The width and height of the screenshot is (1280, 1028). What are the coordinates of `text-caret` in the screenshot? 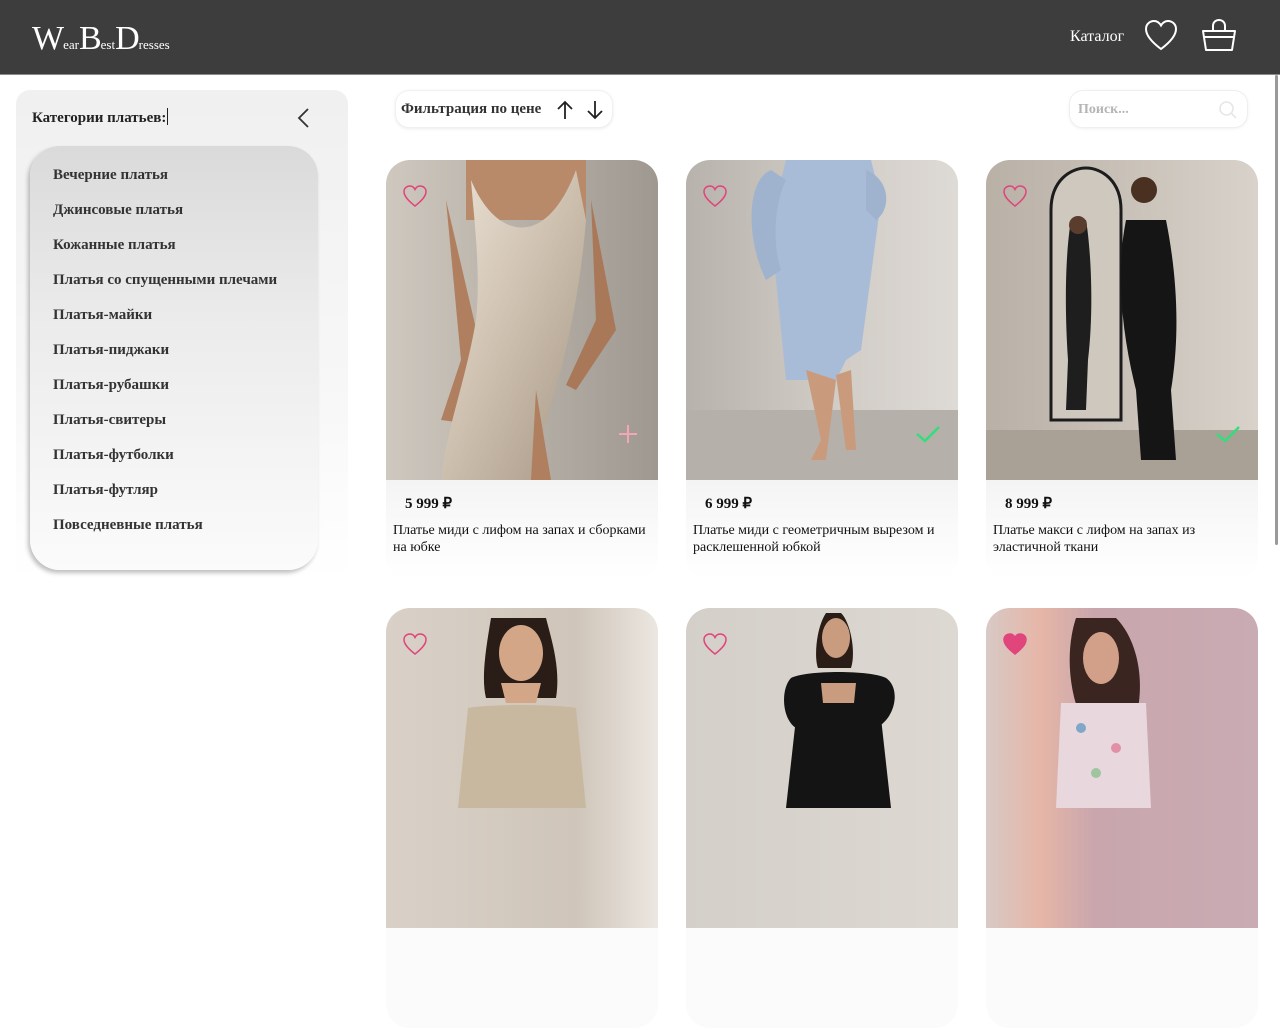 It's located at (168, 116).